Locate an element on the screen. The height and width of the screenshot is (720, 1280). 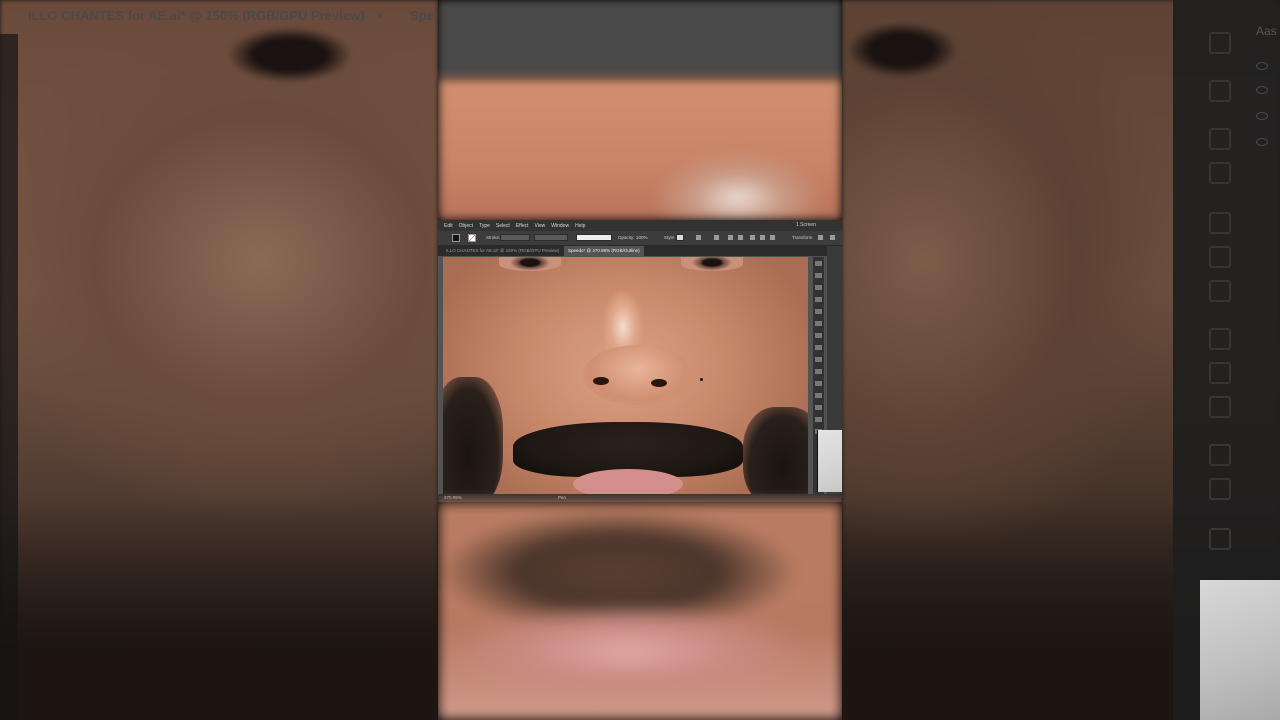
background-panel-label: Aas is located at coordinates (1266, 31).